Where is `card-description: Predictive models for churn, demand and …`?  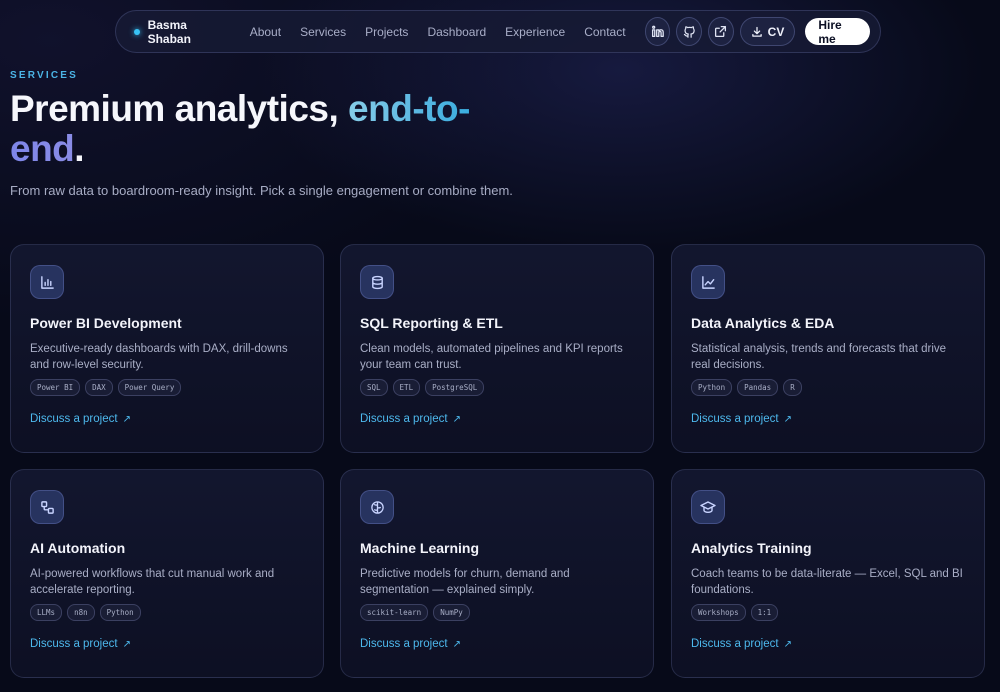 card-description: Predictive models for churn, demand and … is located at coordinates (465, 582).